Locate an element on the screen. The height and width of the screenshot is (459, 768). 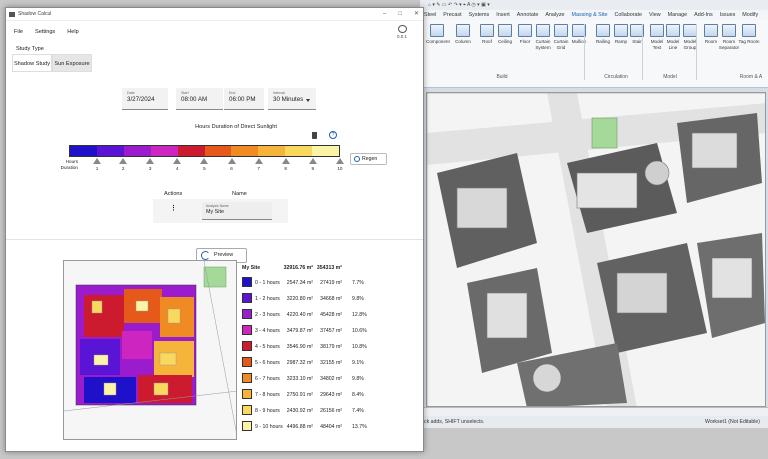
window-titlebar: Shadow Calcul – □ ✕ is located at coordinates (214, 14).